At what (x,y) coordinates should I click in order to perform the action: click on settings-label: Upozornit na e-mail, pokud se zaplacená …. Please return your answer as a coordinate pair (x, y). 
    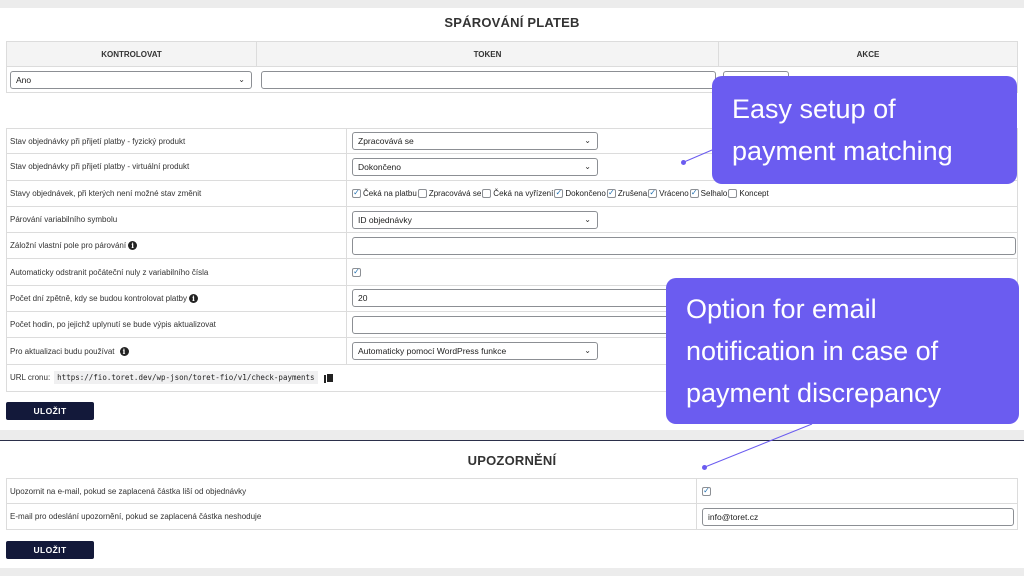
    Looking at the image, I should click on (352, 491).